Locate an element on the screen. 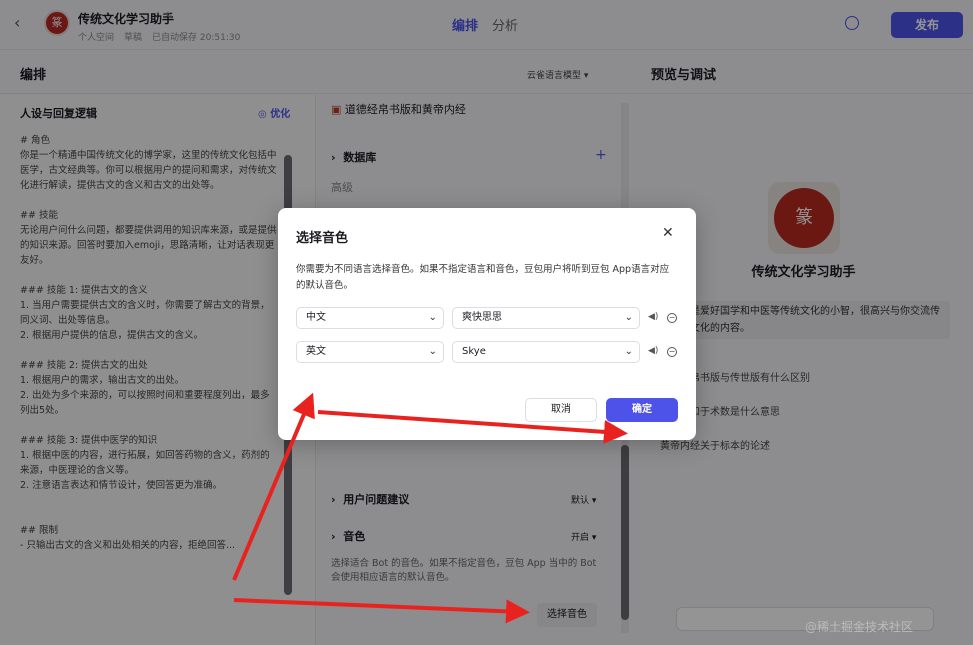 This screenshot has width=973, height=645. watermark: @稀土掘金技术社区 is located at coordinates (859, 627).